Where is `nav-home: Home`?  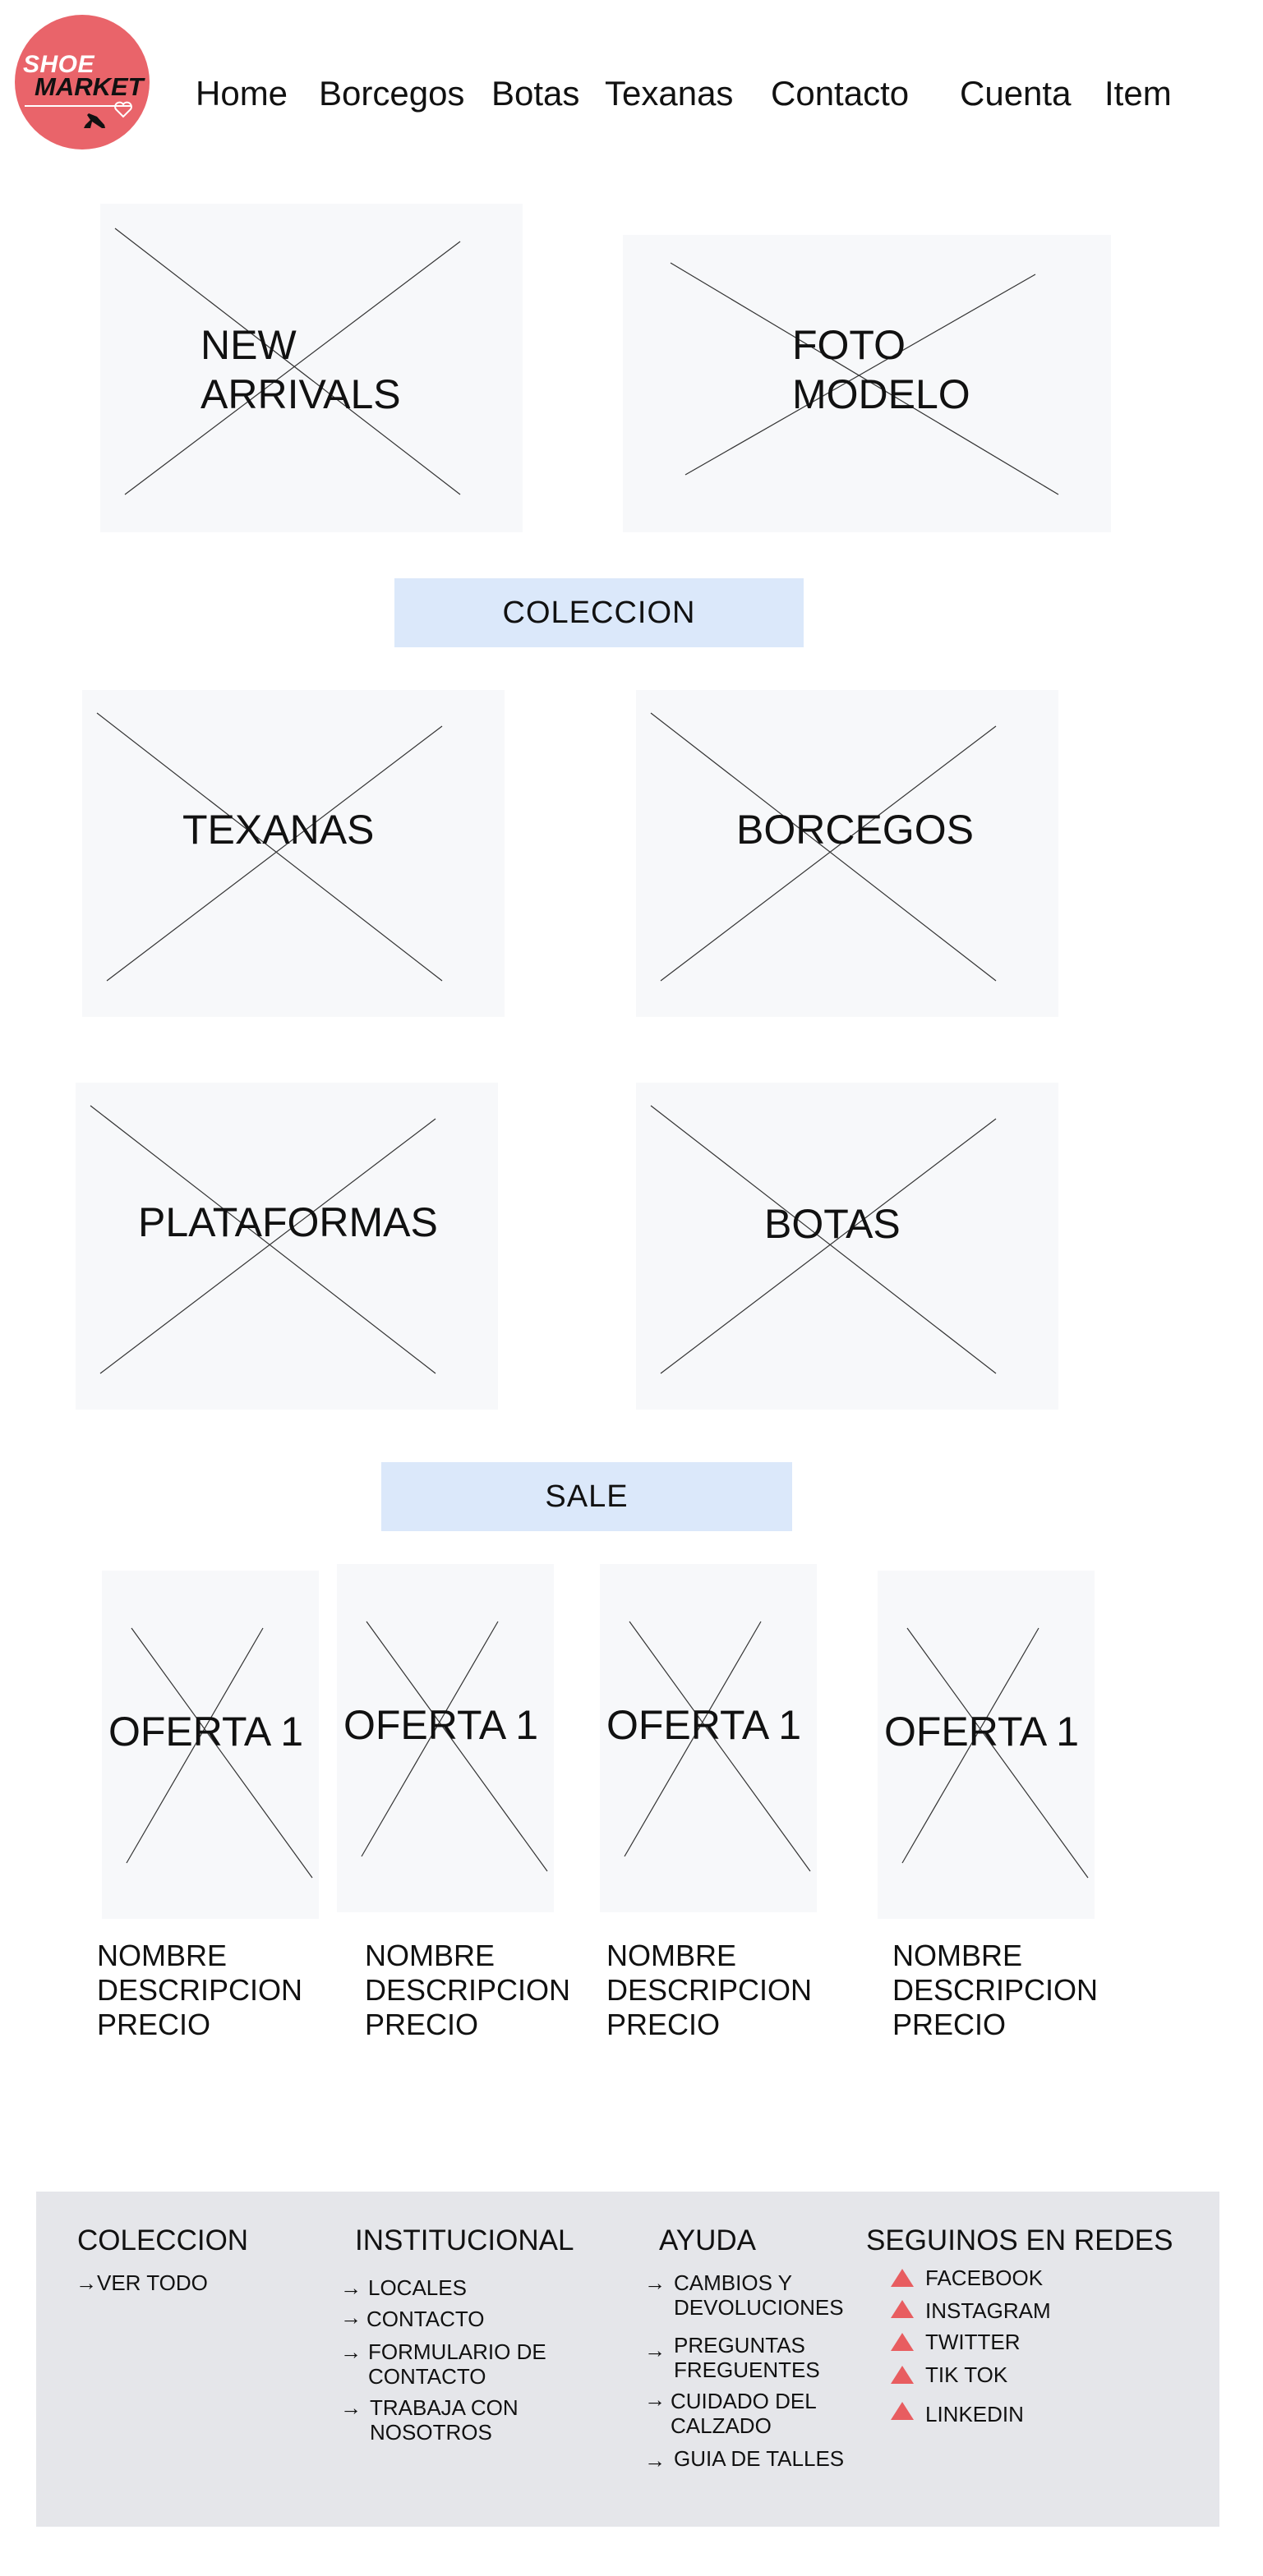
nav-home: Home is located at coordinates (242, 93).